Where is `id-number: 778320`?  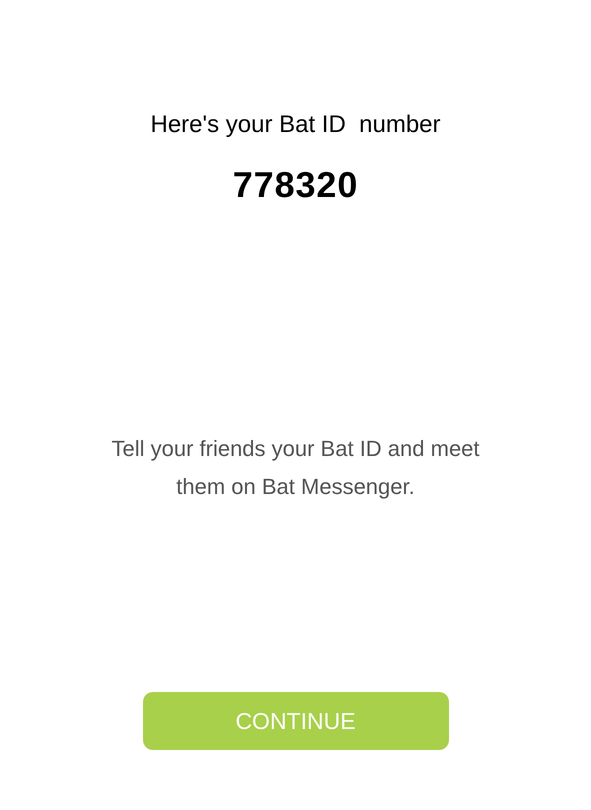
id-number: 778320 is located at coordinates (295, 185).